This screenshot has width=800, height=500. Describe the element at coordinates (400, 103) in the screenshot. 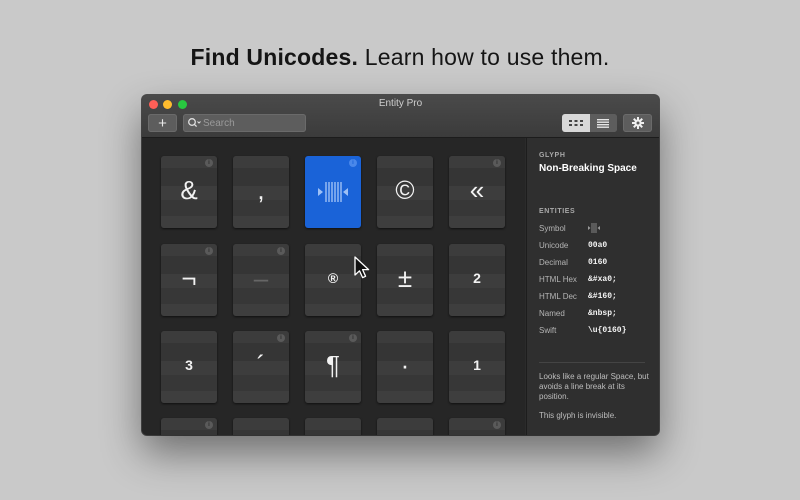

I see `window-title: Entity Pro` at that location.